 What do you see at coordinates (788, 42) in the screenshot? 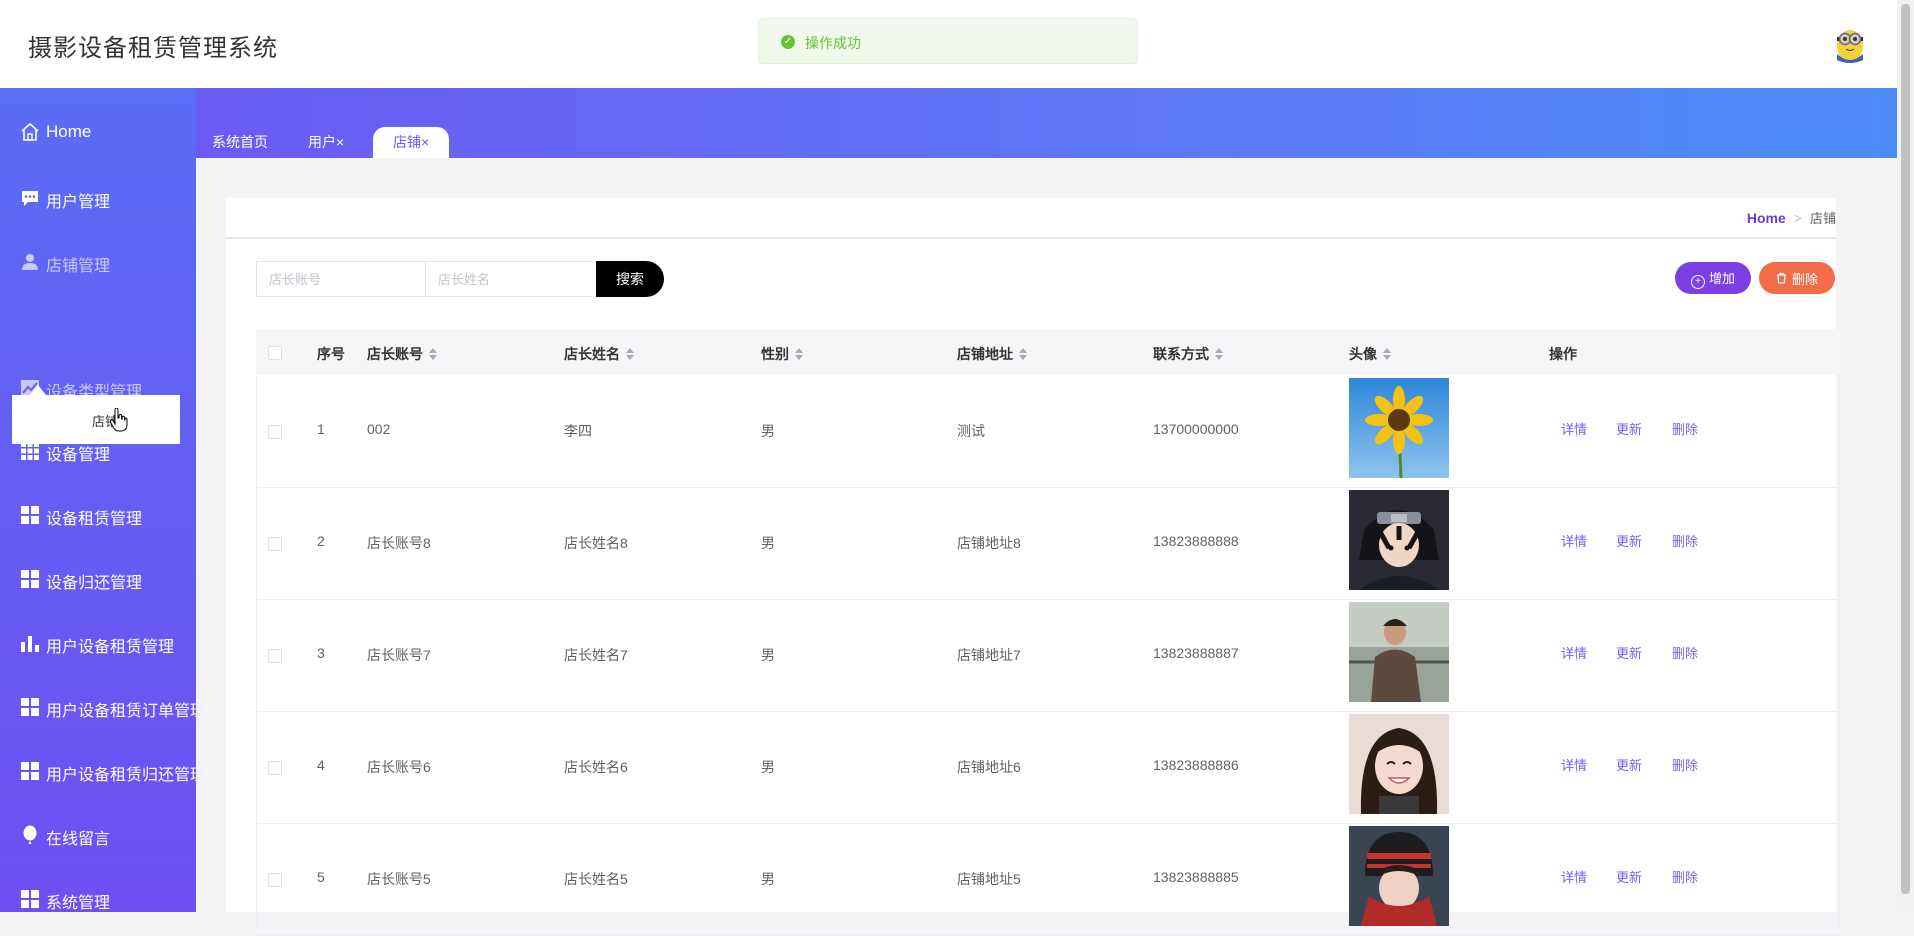
I see `check-icon: ✓` at bounding box center [788, 42].